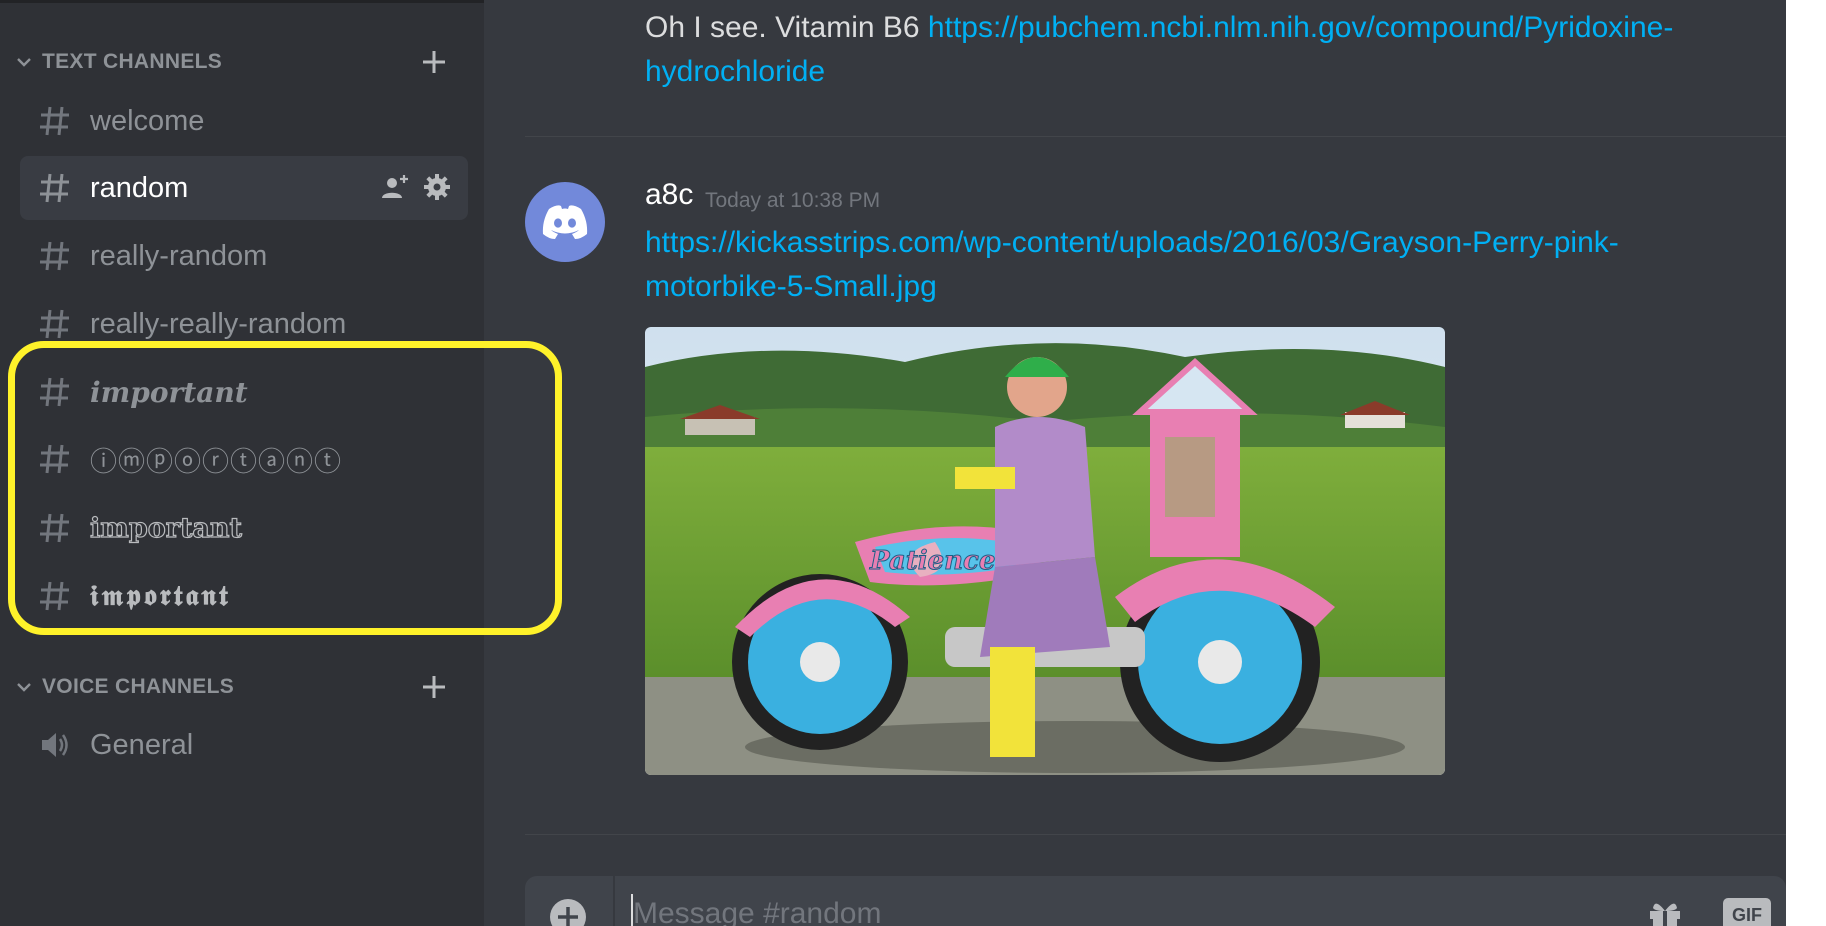  Describe the element at coordinates (160, 595) in the screenshot. I see `channel-name: 𝖎𝖒𝖕𝖔𝖗𝖙𝖆𝖓𝖙` at that location.